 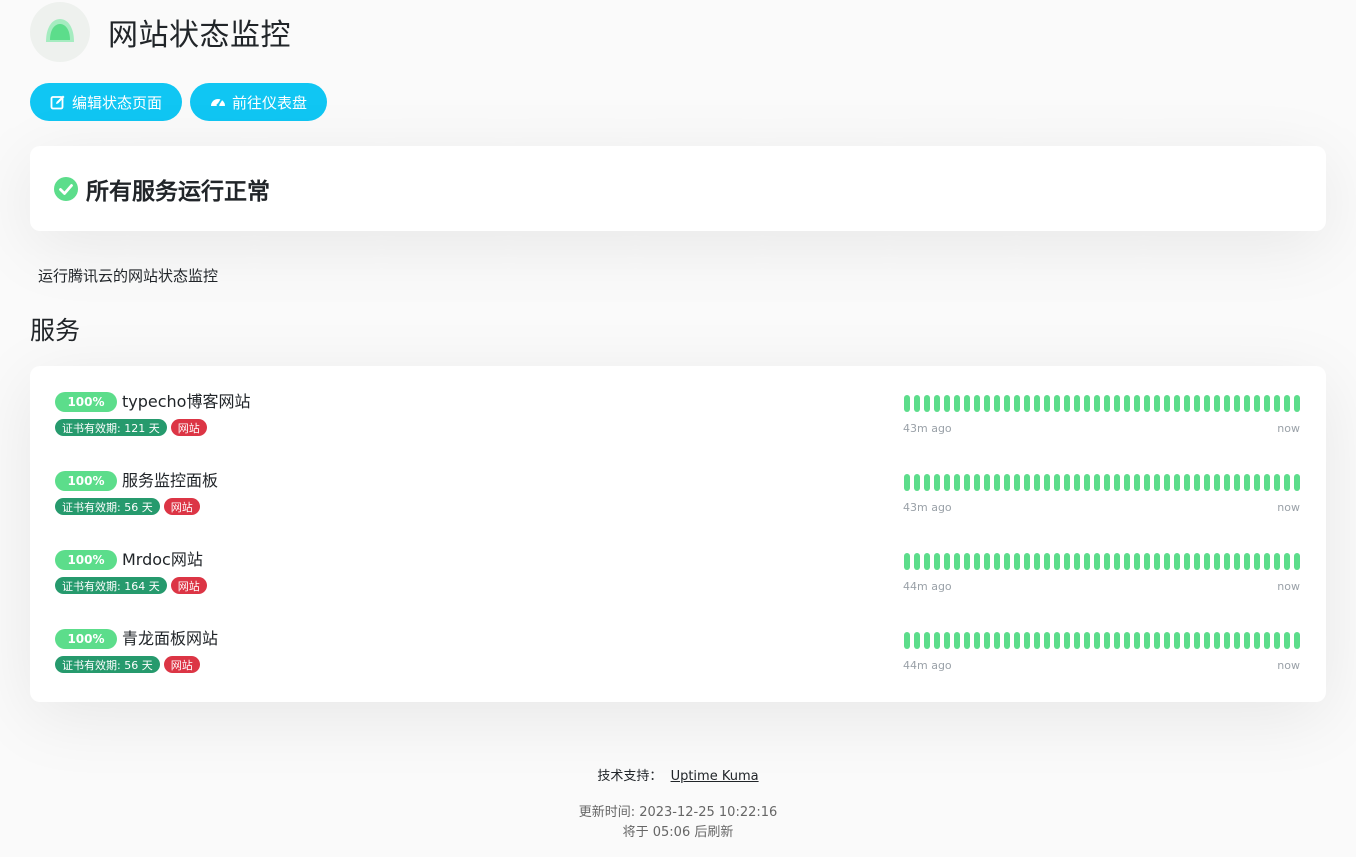 I want to click on update-info: 更新时间: 2023-12-25 10:22:16 将于 05:06 后刷新, so click(x=678, y=823).